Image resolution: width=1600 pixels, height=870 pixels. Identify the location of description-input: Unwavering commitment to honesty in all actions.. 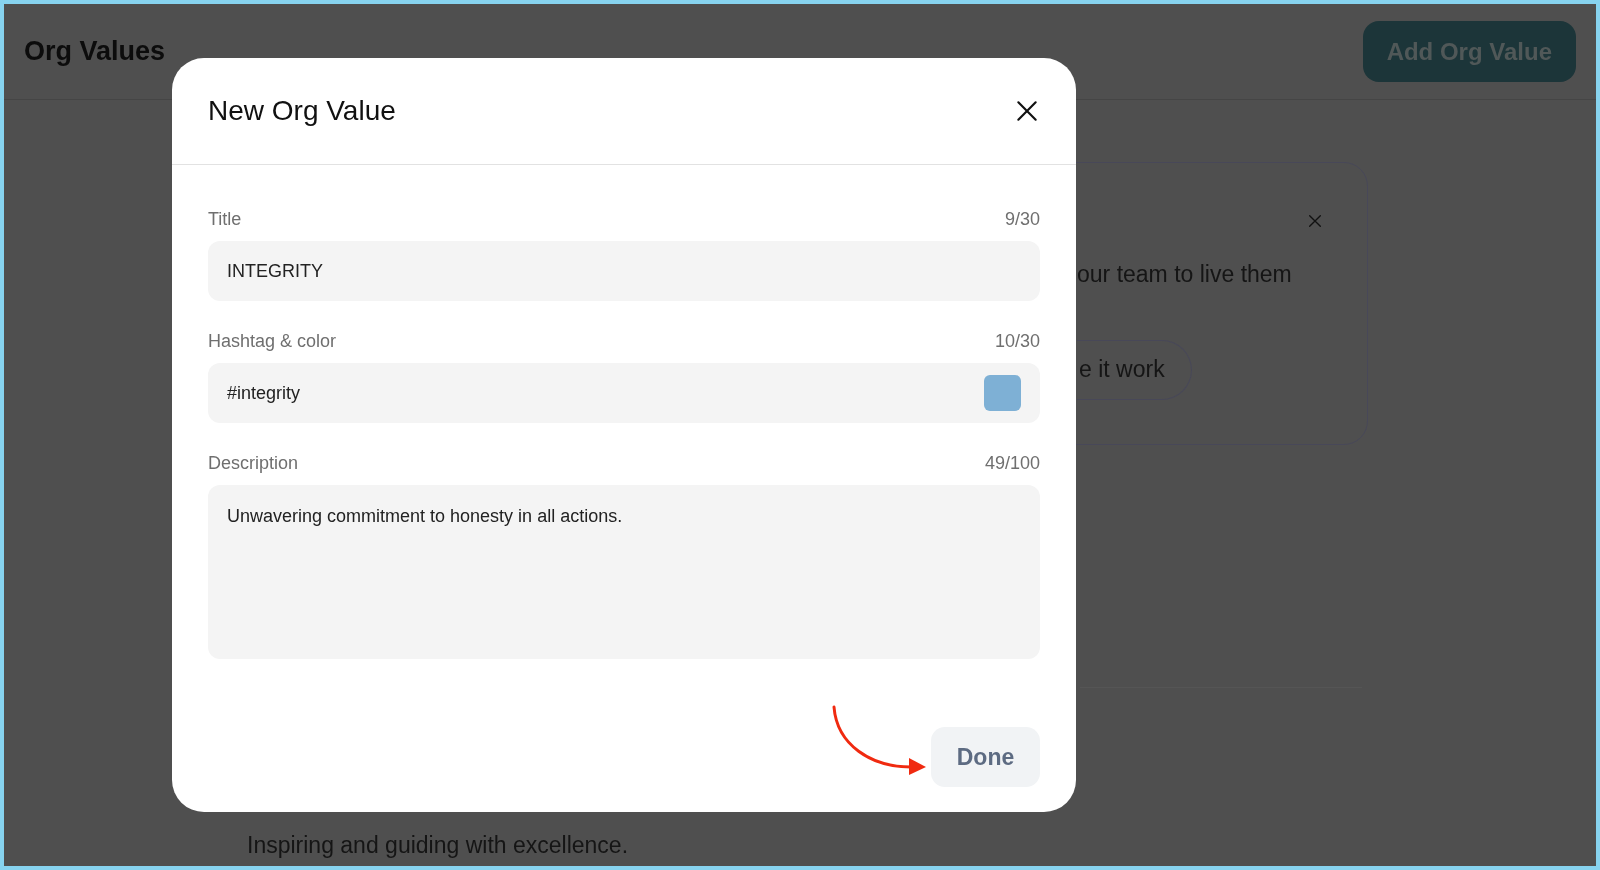
(624, 572).